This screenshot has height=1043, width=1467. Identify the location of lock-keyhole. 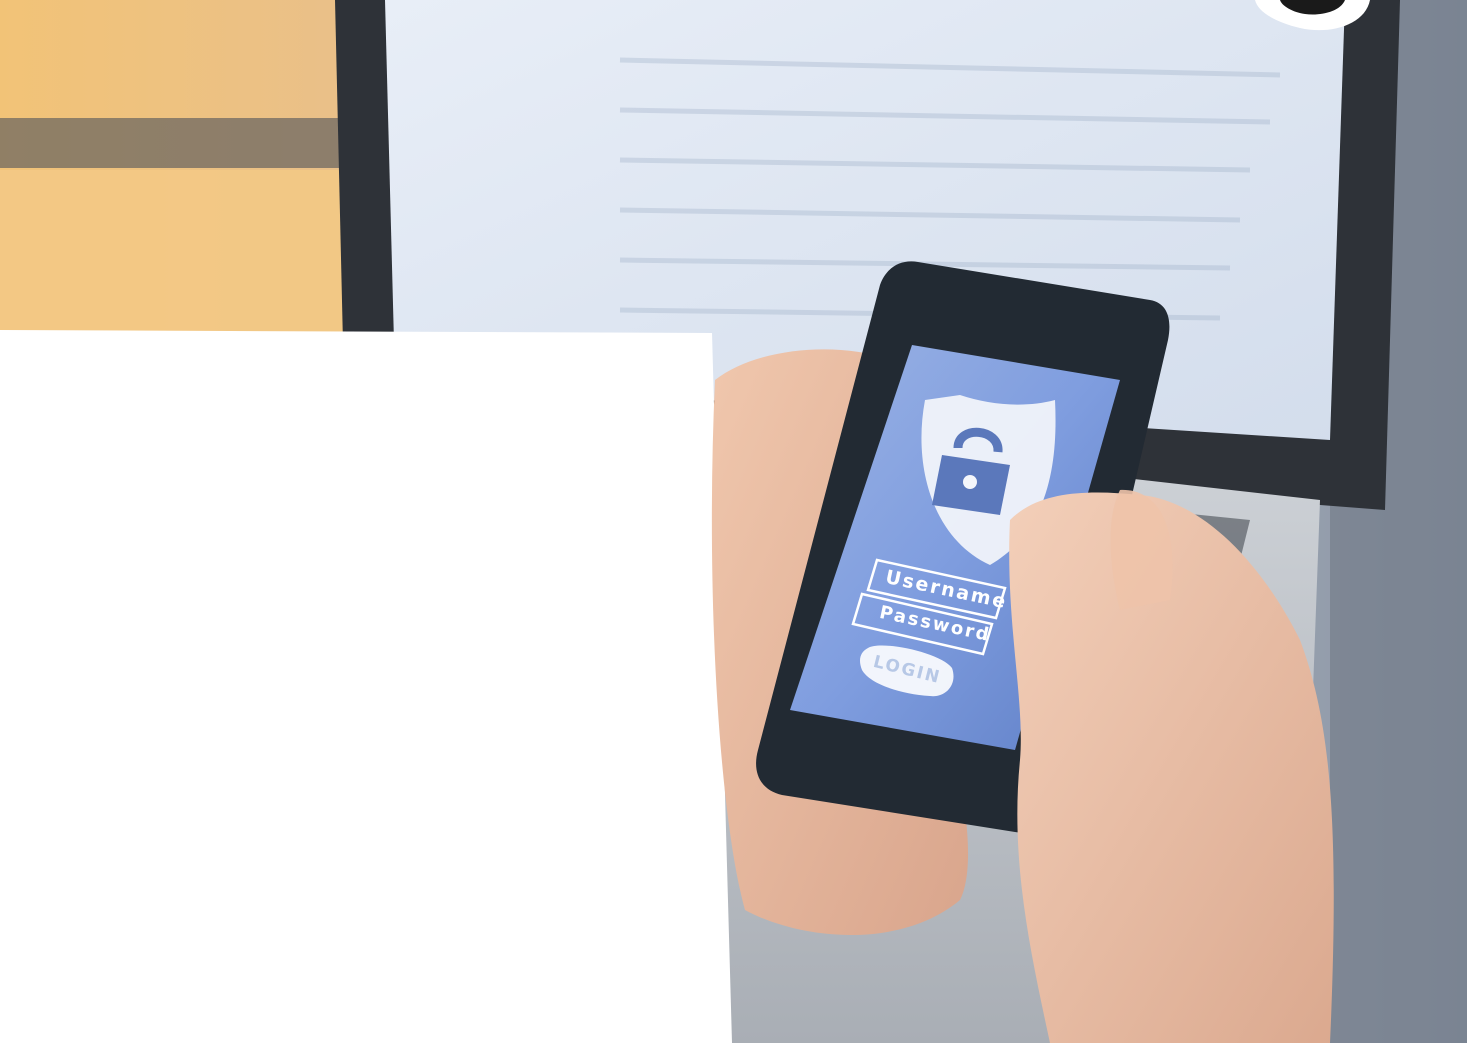
(970, 482).